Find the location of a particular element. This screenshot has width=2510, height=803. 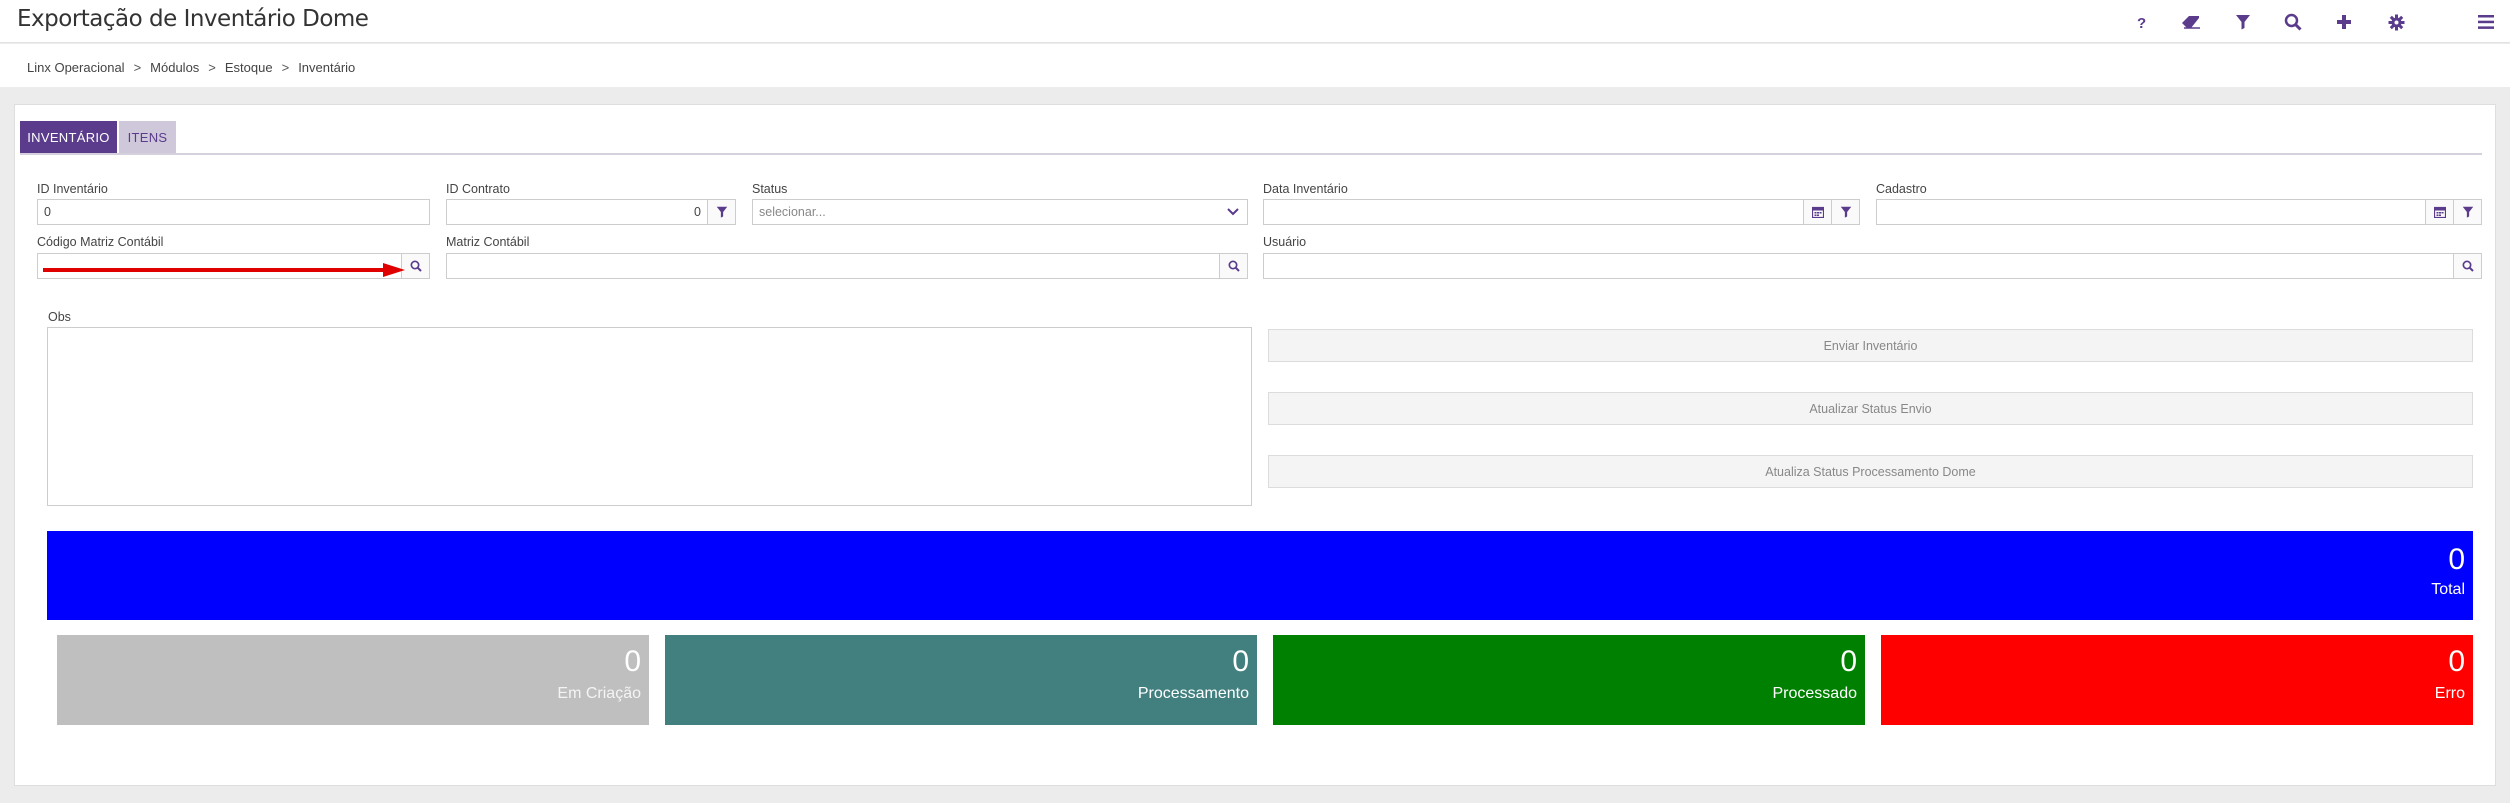

stat-em-criacao-label: Em Criação is located at coordinates (599, 693).